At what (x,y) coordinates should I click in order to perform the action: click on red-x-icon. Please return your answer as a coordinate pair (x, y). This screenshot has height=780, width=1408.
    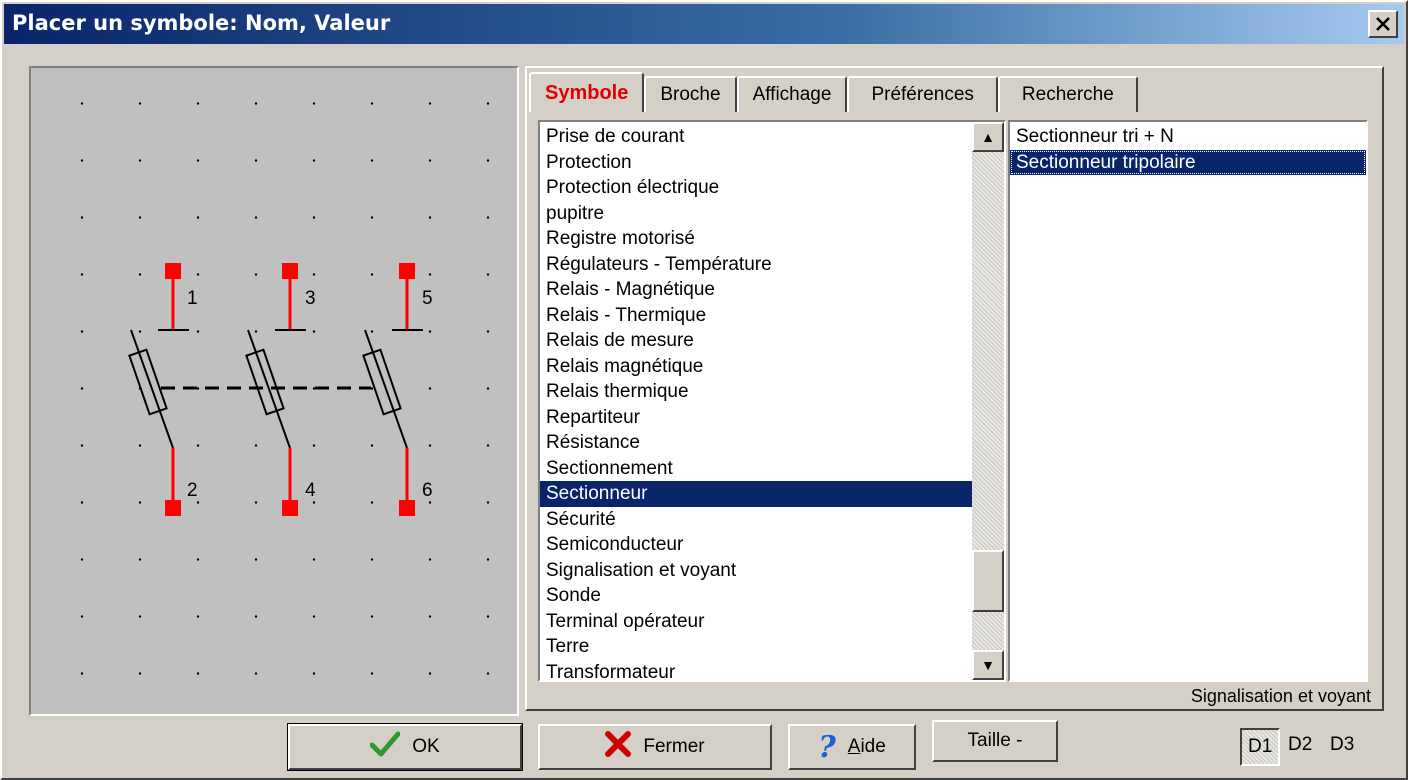
    Looking at the image, I should click on (618, 747).